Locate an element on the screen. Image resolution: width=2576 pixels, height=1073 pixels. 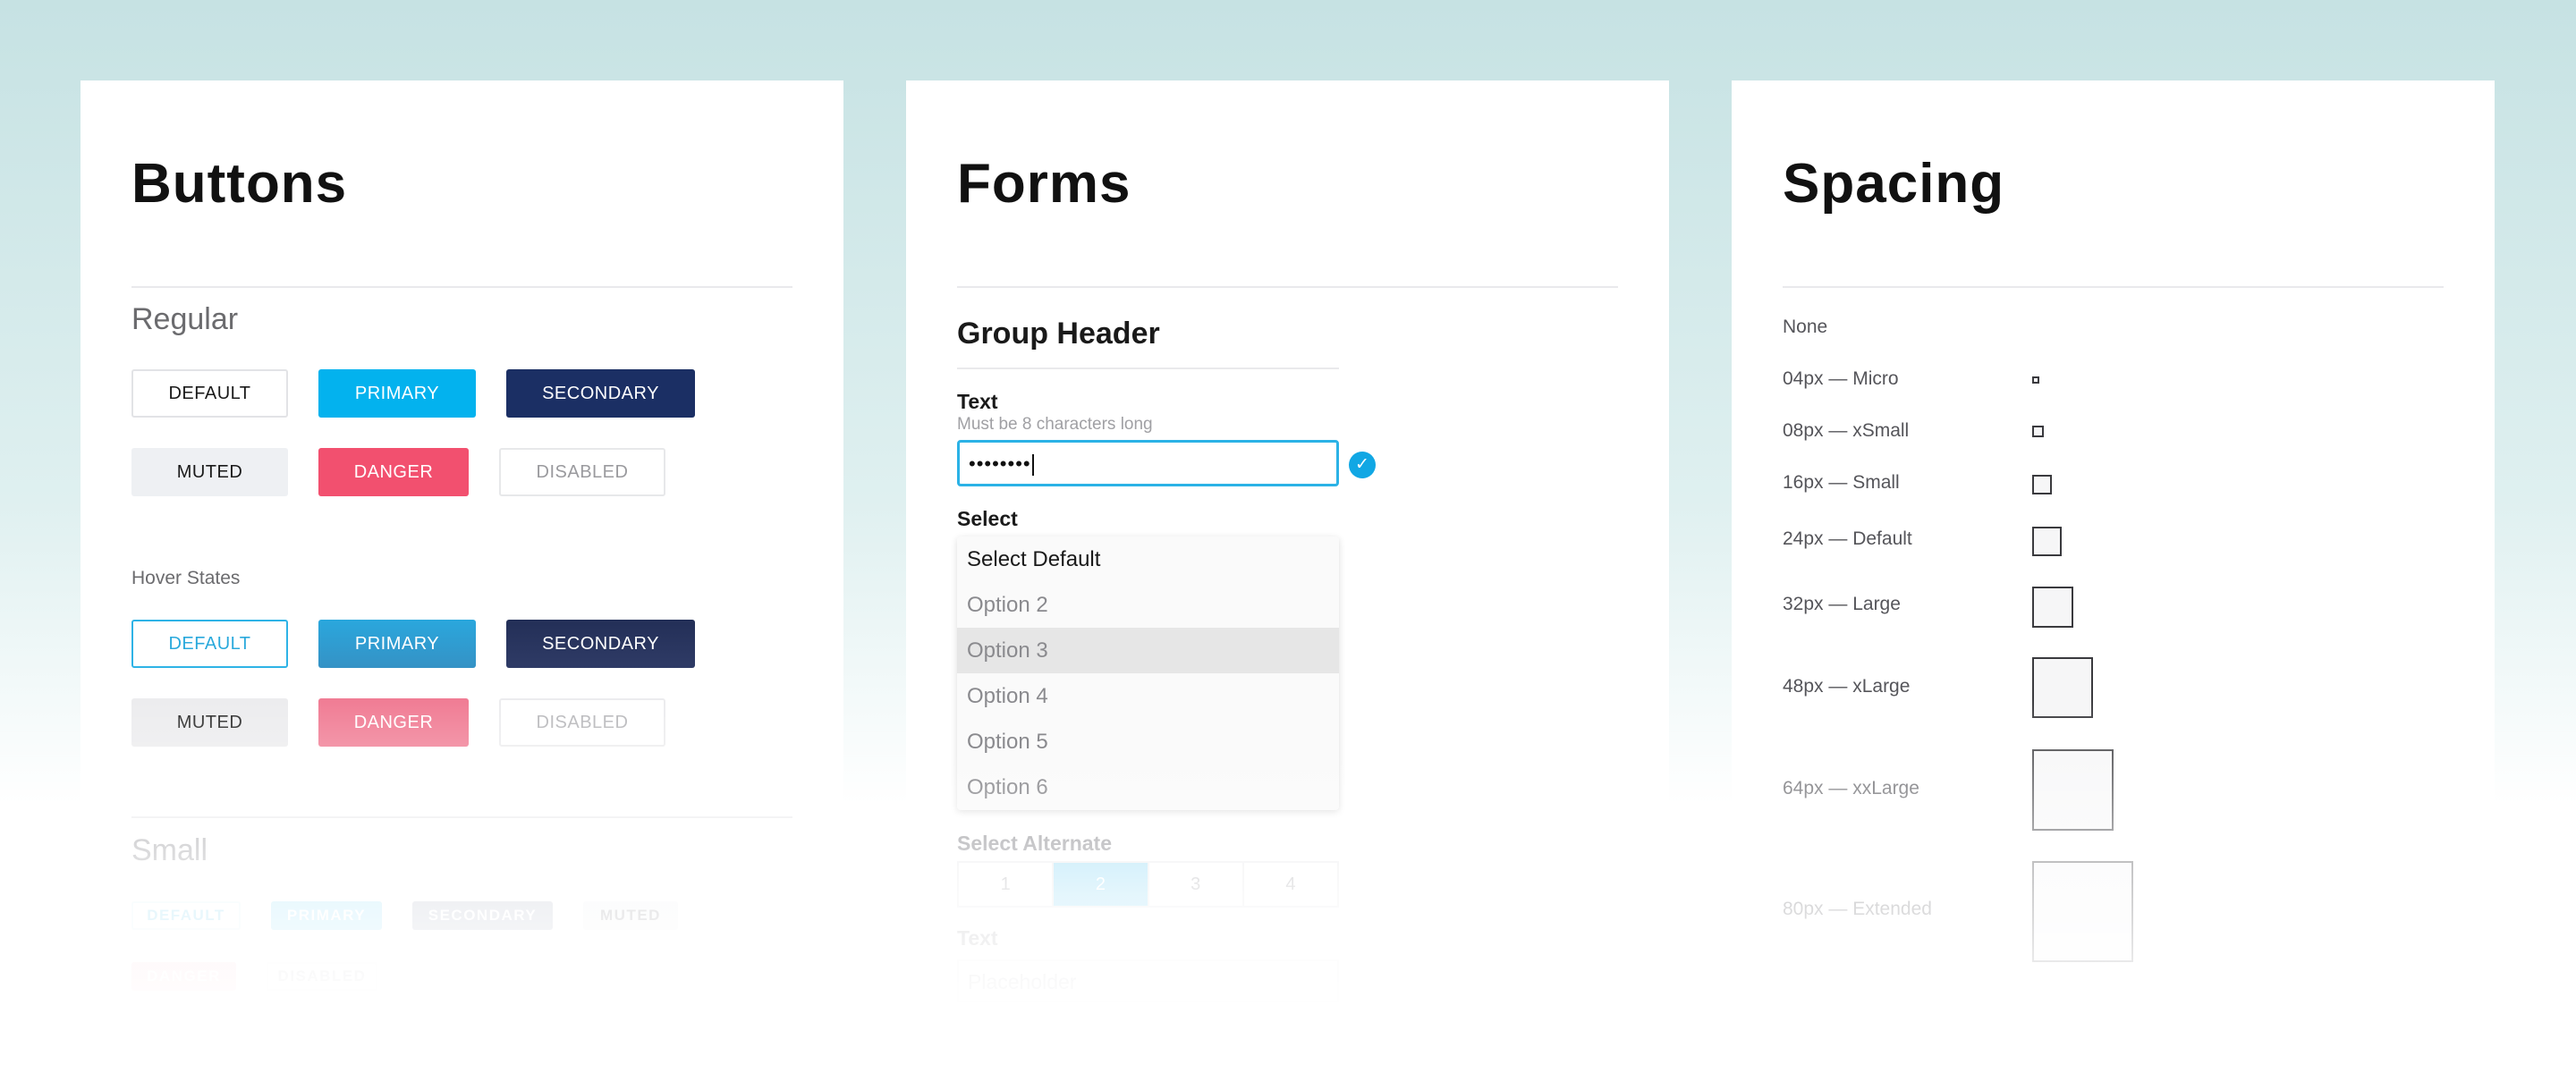
danger-hover-button: DANGER is located at coordinates (393, 722).